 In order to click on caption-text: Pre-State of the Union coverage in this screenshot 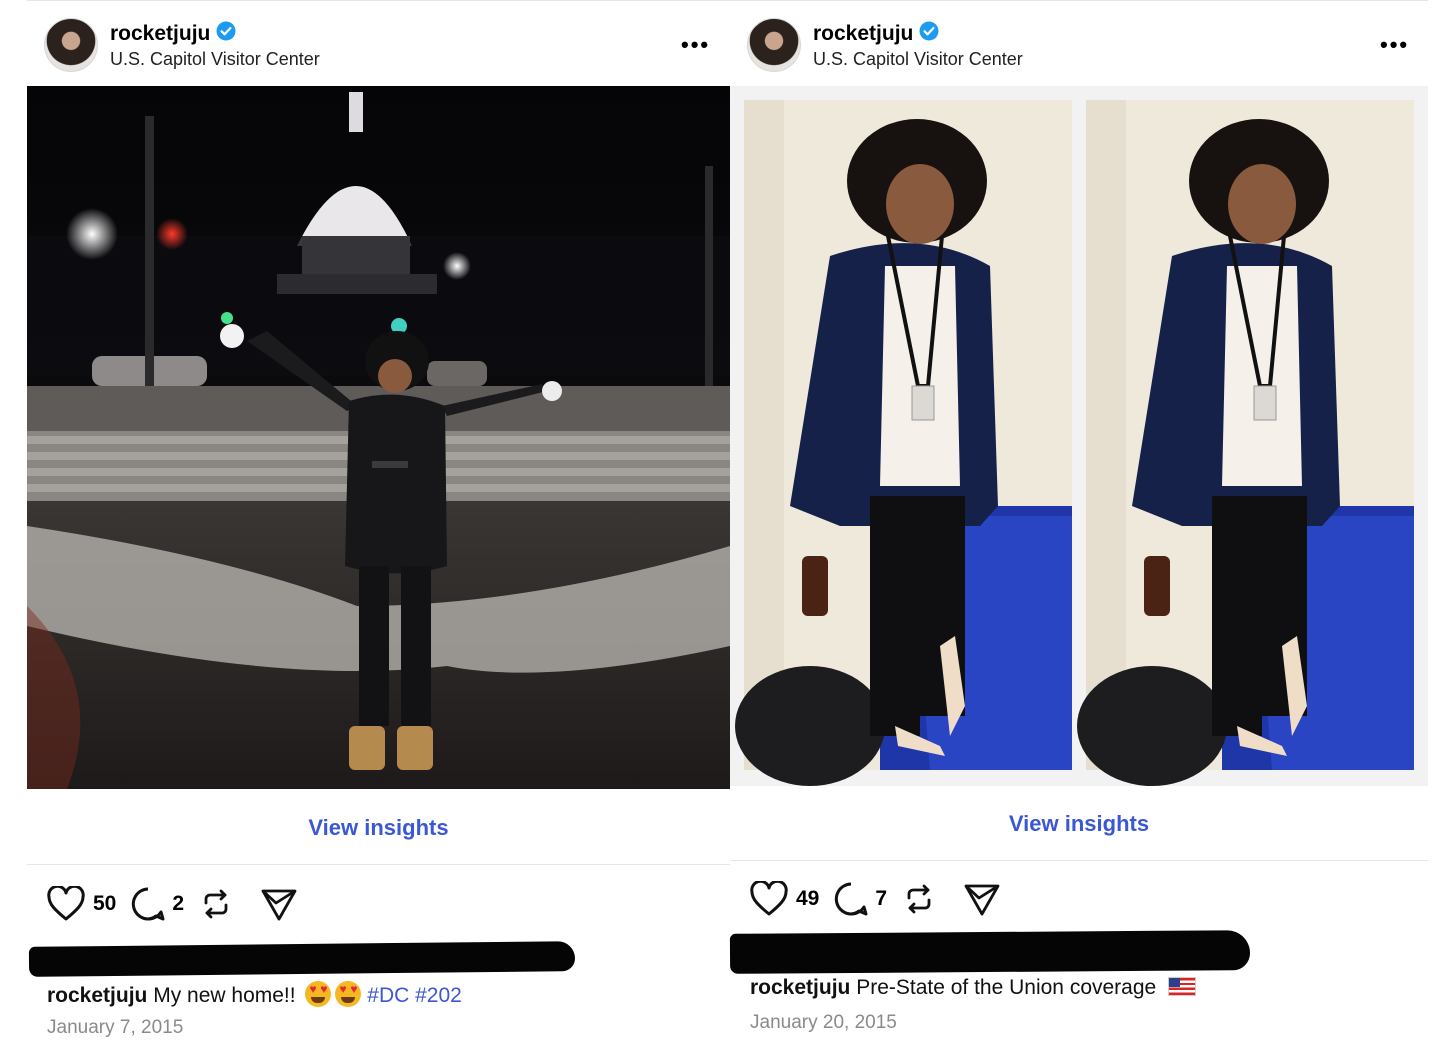, I will do `click(1006, 987)`.